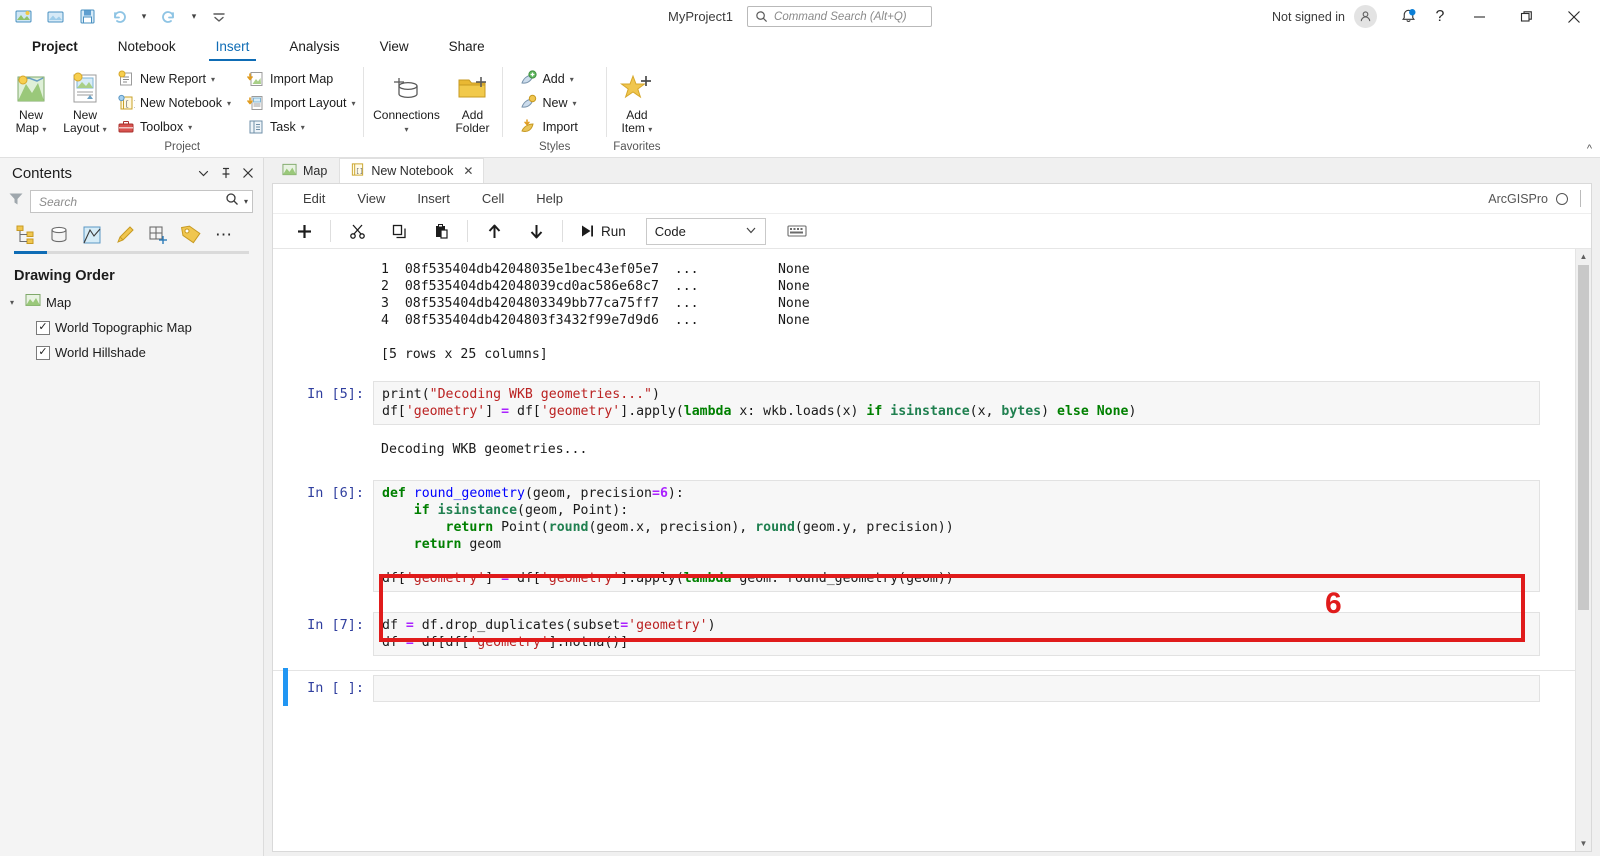 The height and width of the screenshot is (856, 1600). Describe the element at coordinates (433, 199) in the screenshot. I see `notebook-menu-insert: Insert` at that location.